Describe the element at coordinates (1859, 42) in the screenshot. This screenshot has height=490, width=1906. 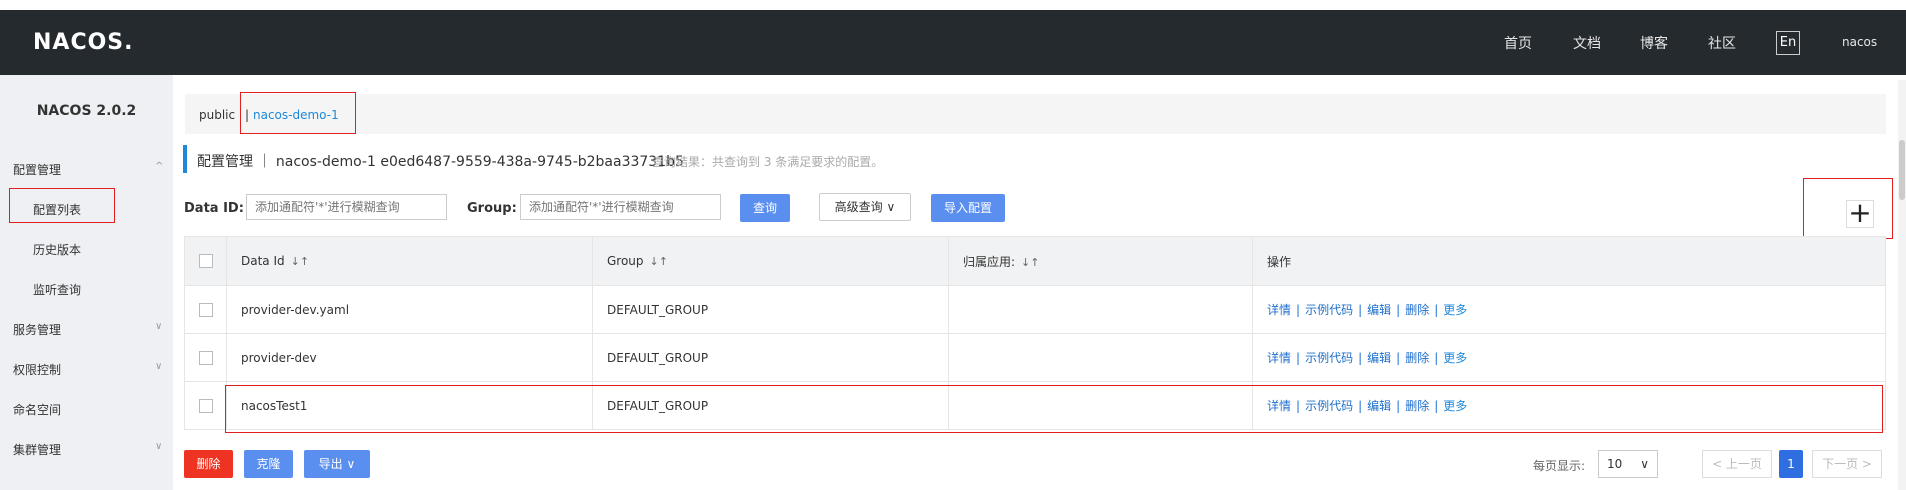
I see `user-name: nacos` at that location.